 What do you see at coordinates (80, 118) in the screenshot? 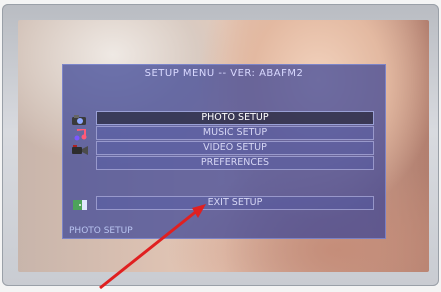
I see `camera-icon` at bounding box center [80, 118].